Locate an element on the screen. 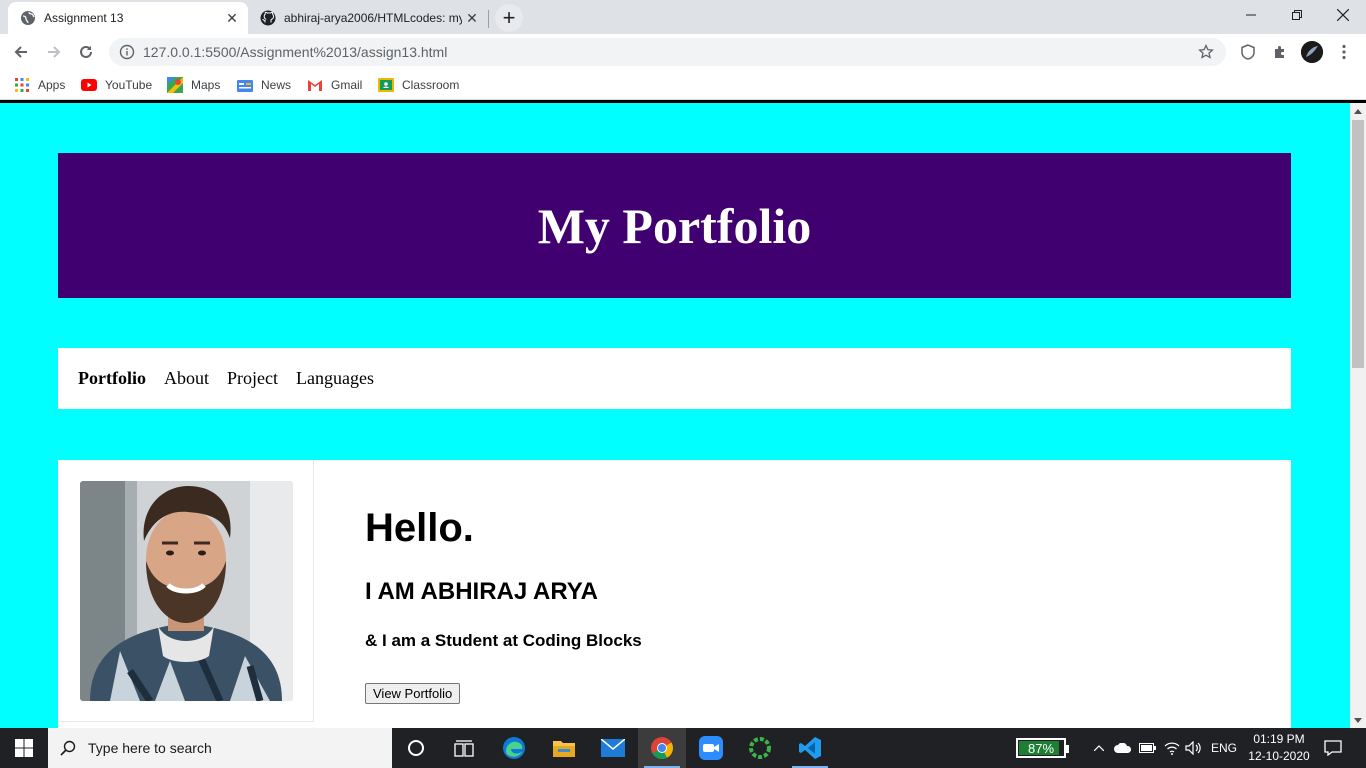 This screenshot has height=768, width=1366. bookmark-news: News is located at coordinates (264, 85).